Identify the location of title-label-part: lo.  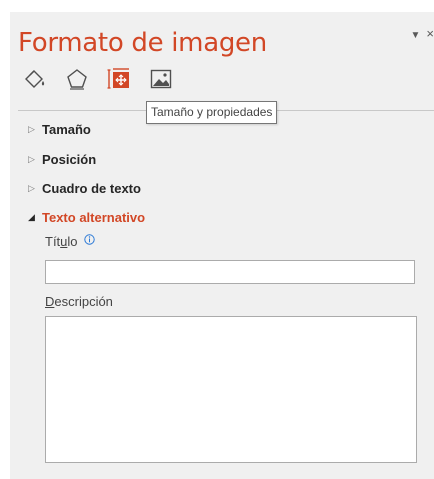
(72, 241).